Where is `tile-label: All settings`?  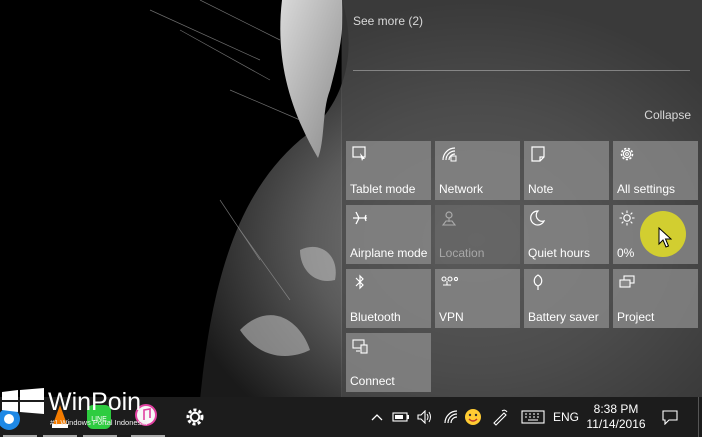 tile-label: All settings is located at coordinates (646, 189).